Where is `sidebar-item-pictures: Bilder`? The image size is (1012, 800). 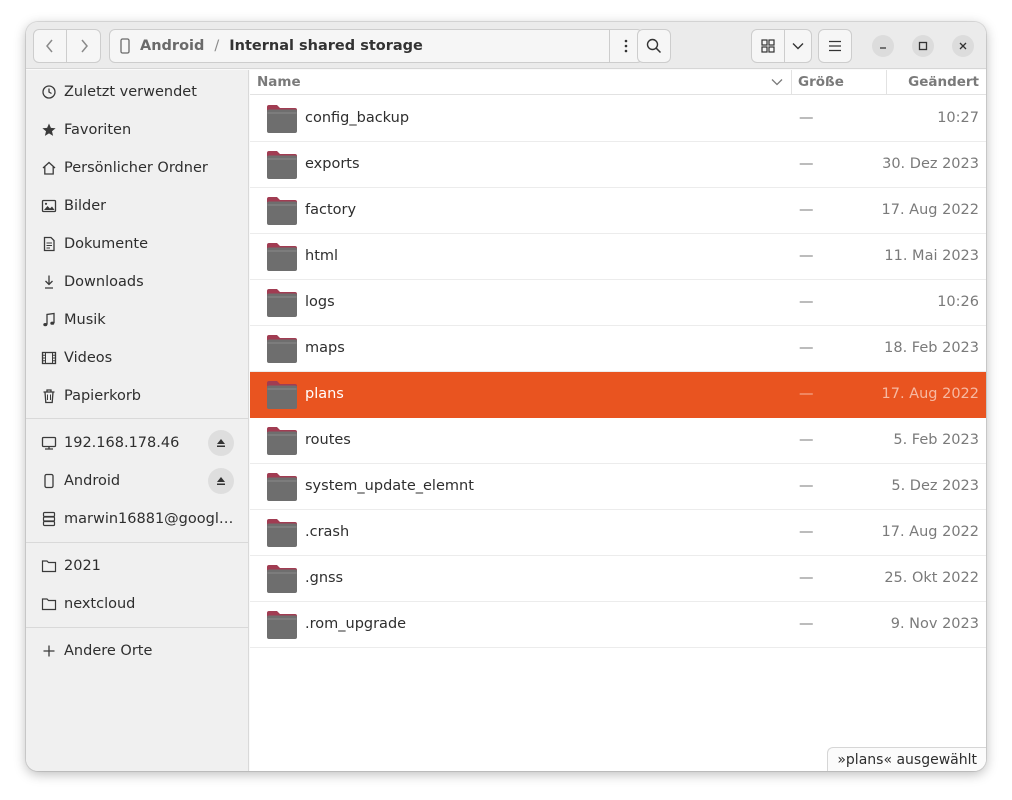
sidebar-item-pictures: Bilder is located at coordinates (137, 206).